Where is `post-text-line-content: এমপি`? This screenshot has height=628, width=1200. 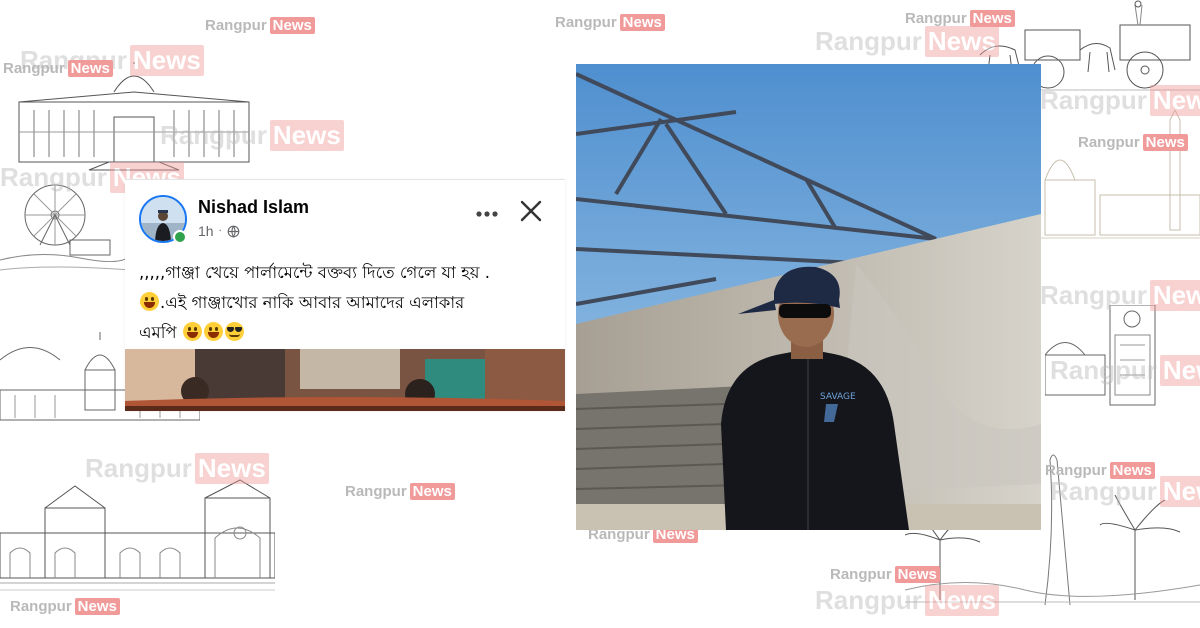 post-text-line-content: এমপি is located at coordinates (158, 332).